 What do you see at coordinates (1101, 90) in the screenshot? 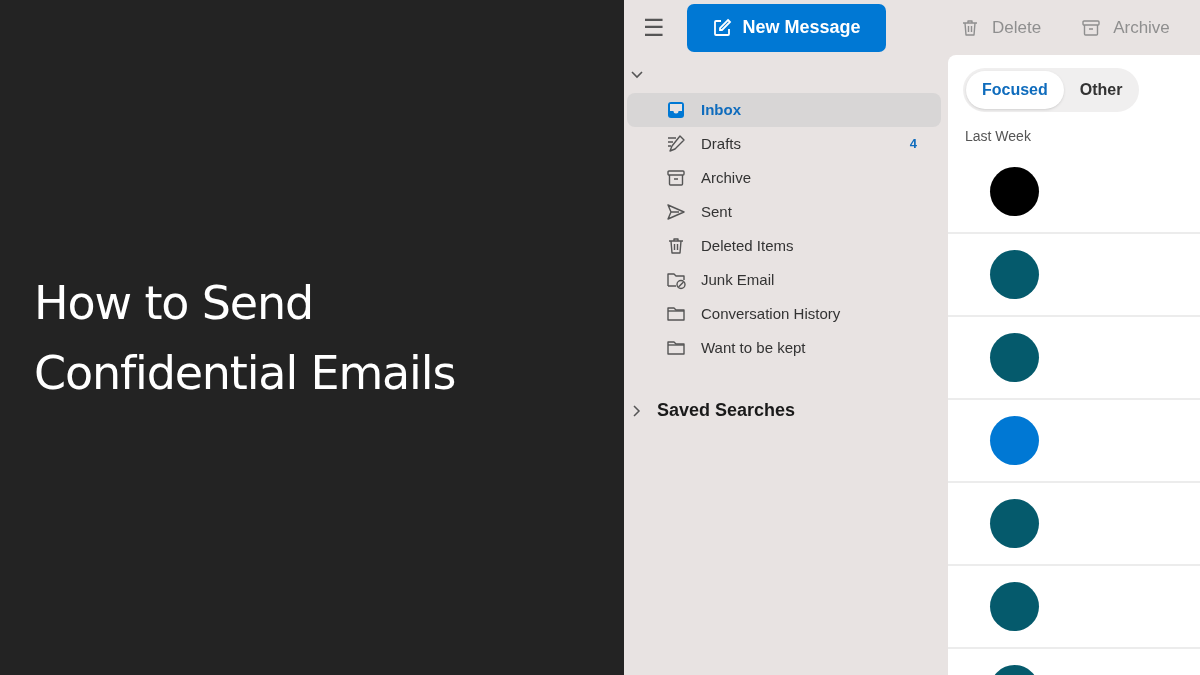
I see `tab: Other` at bounding box center [1101, 90].